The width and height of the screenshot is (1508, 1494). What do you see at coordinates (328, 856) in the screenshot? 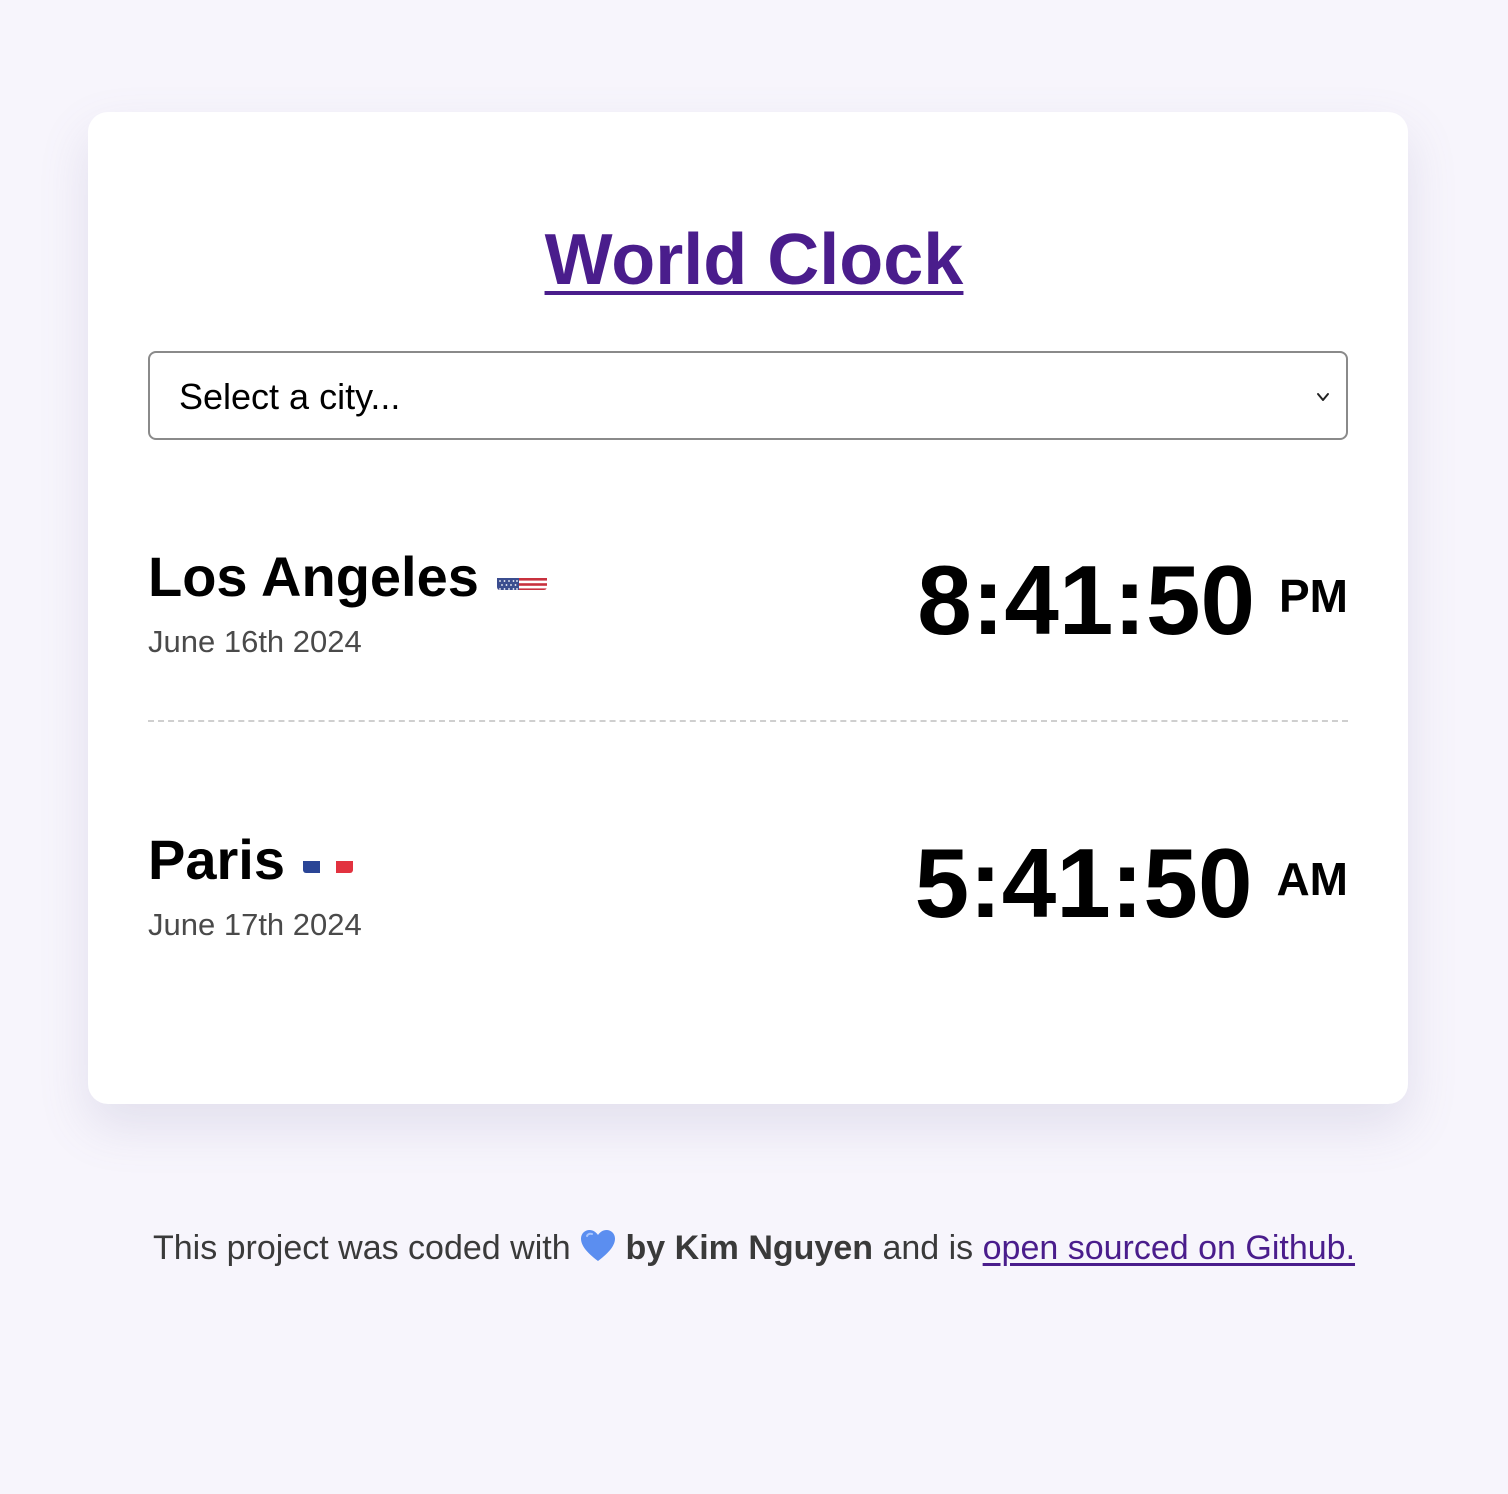
I see `fr-flag-icon` at bounding box center [328, 856].